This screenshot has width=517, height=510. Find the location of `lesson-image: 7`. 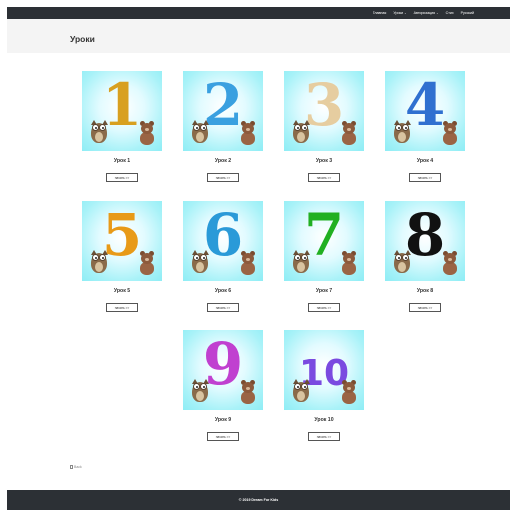

lesson-image: 7 is located at coordinates (324, 241).